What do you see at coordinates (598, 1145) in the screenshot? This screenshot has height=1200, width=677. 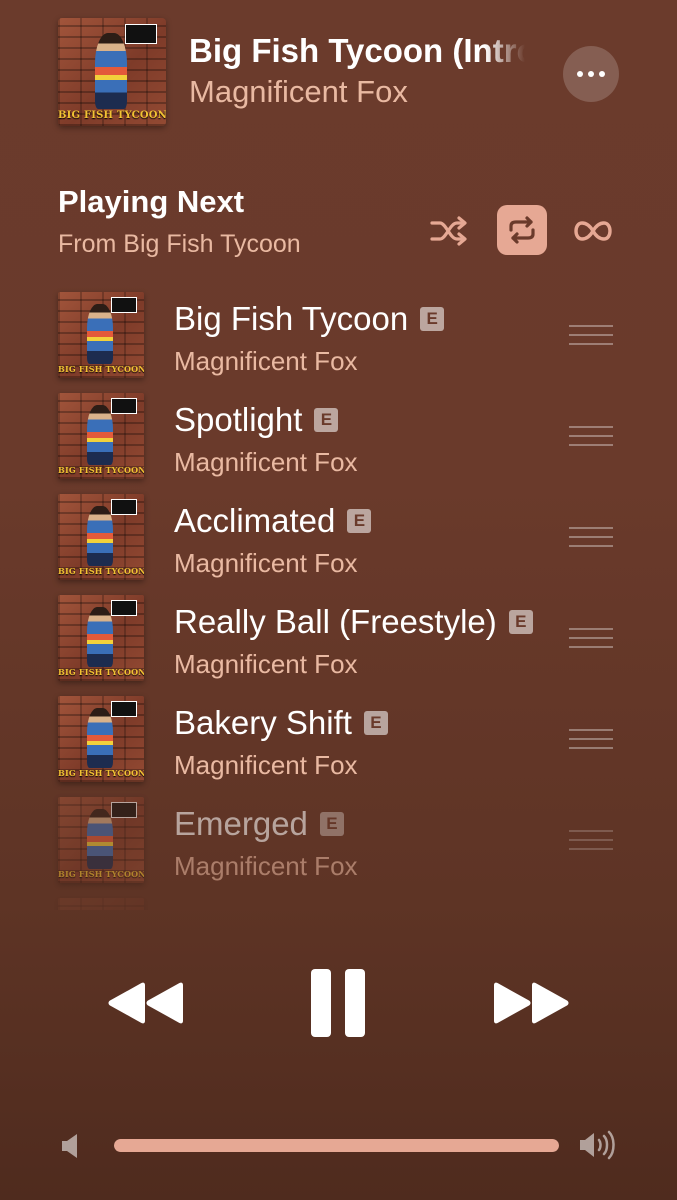 I see `speaker-high-icon` at bounding box center [598, 1145].